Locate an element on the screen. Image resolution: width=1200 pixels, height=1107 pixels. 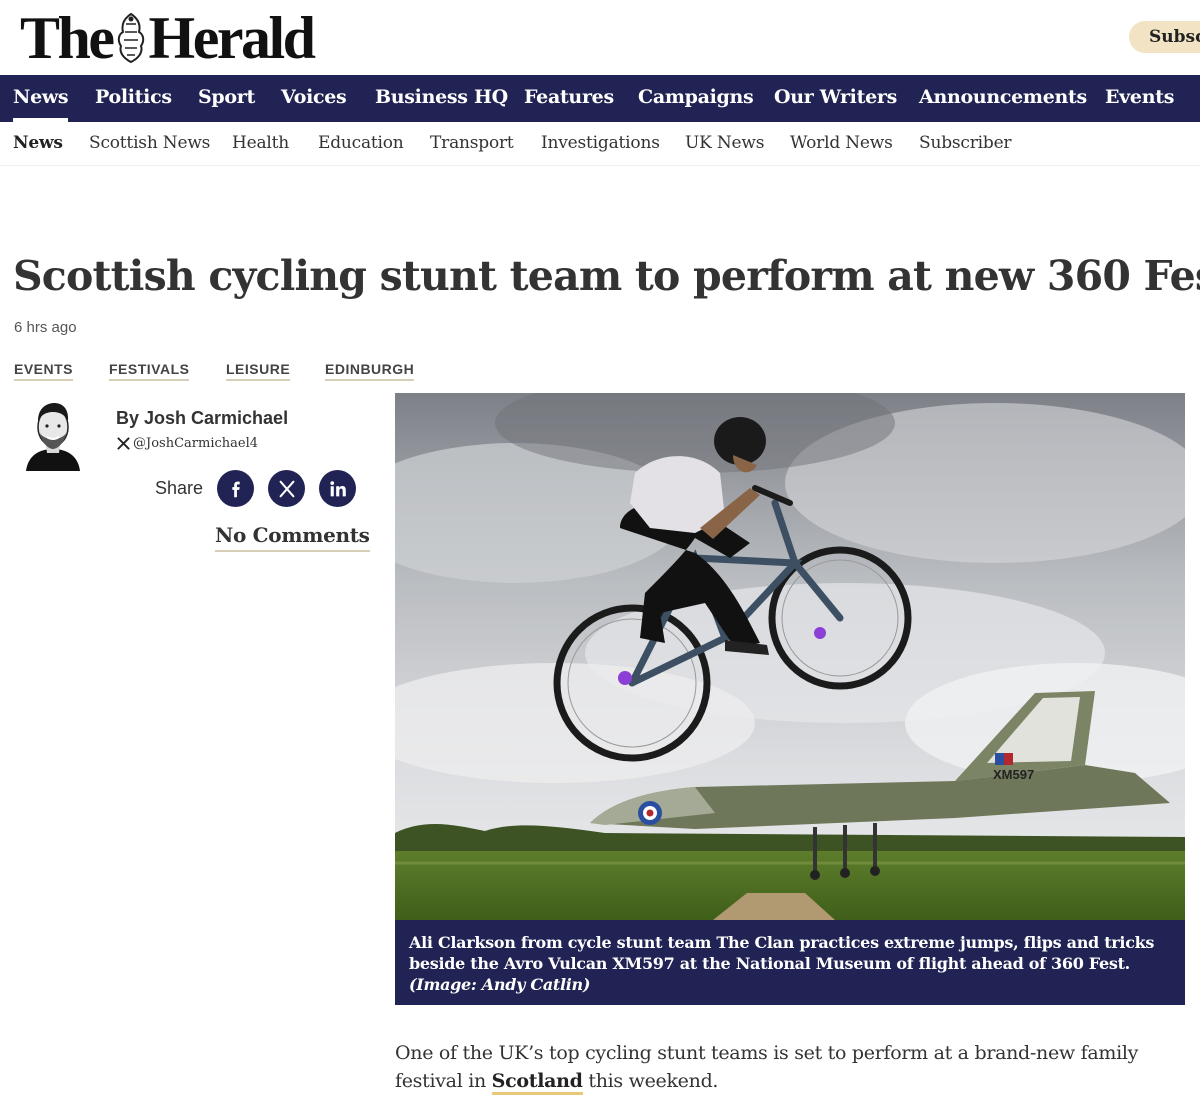
linkedin-icon is located at coordinates (337, 488).